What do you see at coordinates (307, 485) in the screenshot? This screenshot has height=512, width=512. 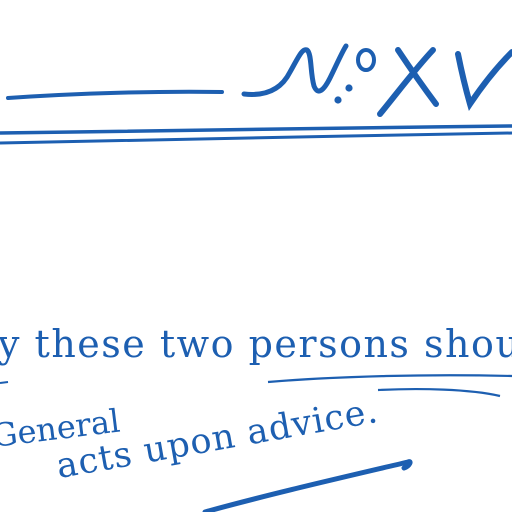 I see `underline-advice` at bounding box center [307, 485].